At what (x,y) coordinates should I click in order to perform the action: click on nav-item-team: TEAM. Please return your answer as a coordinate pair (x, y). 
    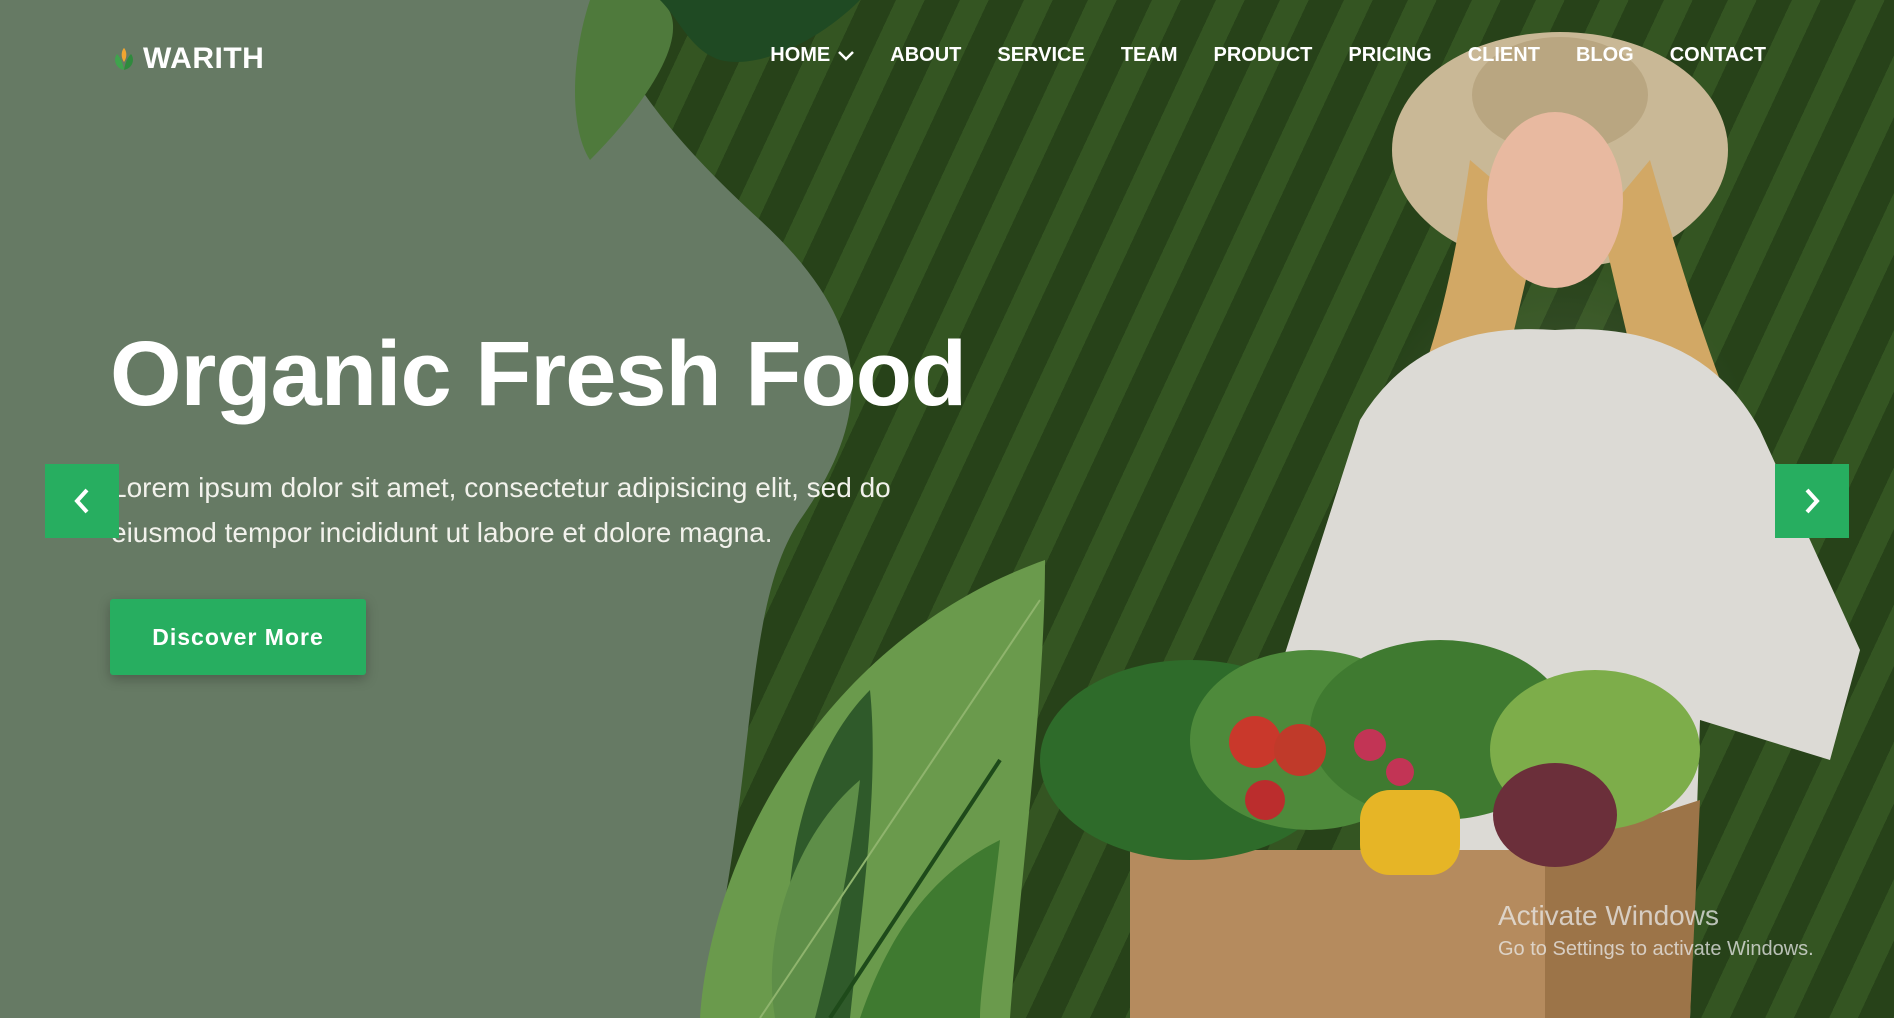
    Looking at the image, I should click on (1149, 55).